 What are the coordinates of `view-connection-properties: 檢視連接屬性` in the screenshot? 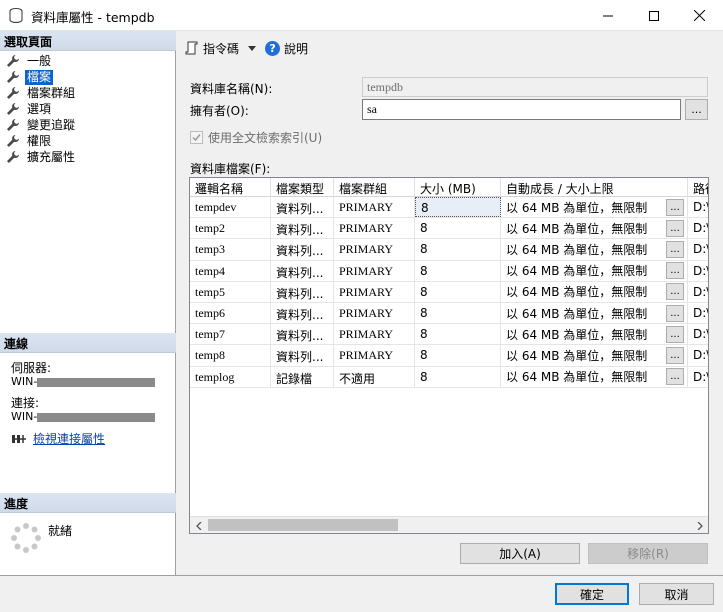 It's located at (58, 438).